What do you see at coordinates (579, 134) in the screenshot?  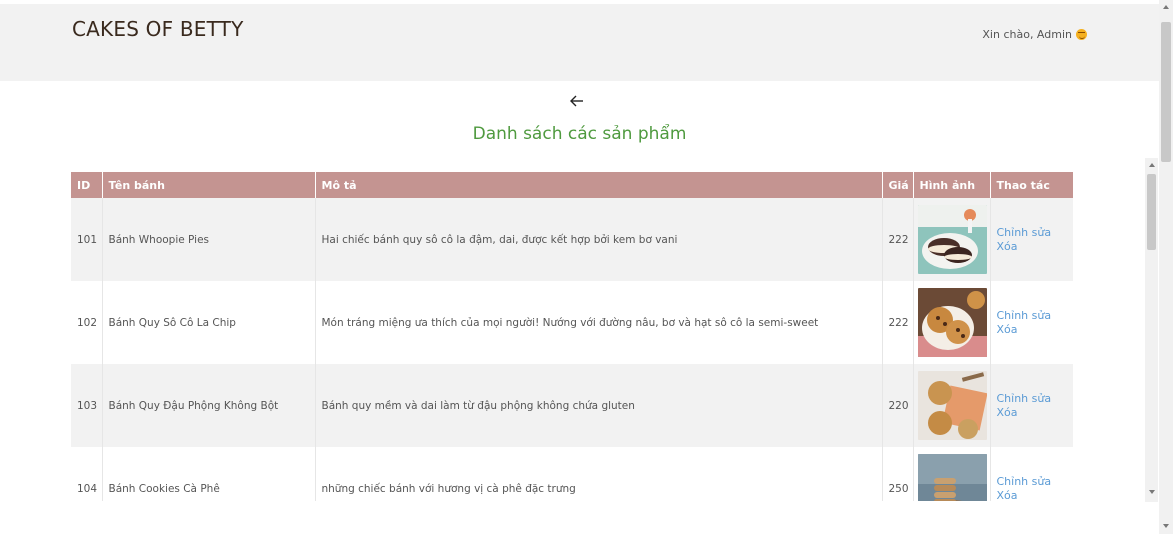 I see `page-title: Danh sách các sản phẩm` at bounding box center [579, 134].